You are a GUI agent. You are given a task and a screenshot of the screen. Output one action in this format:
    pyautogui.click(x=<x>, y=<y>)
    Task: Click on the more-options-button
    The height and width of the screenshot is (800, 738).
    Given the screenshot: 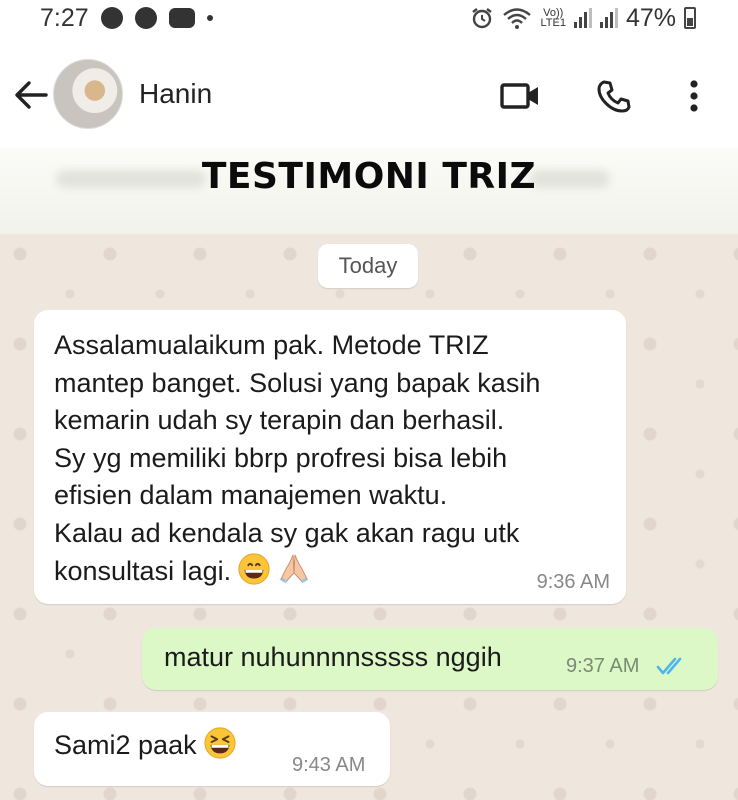 What is the action you would take?
    pyautogui.click(x=694, y=96)
    